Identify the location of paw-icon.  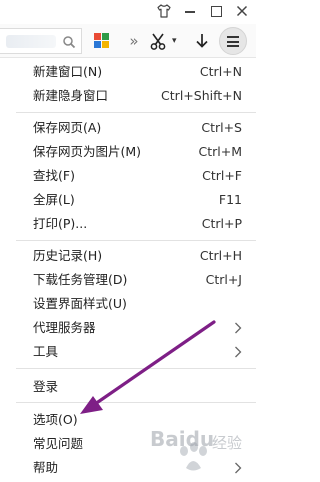
(193, 456).